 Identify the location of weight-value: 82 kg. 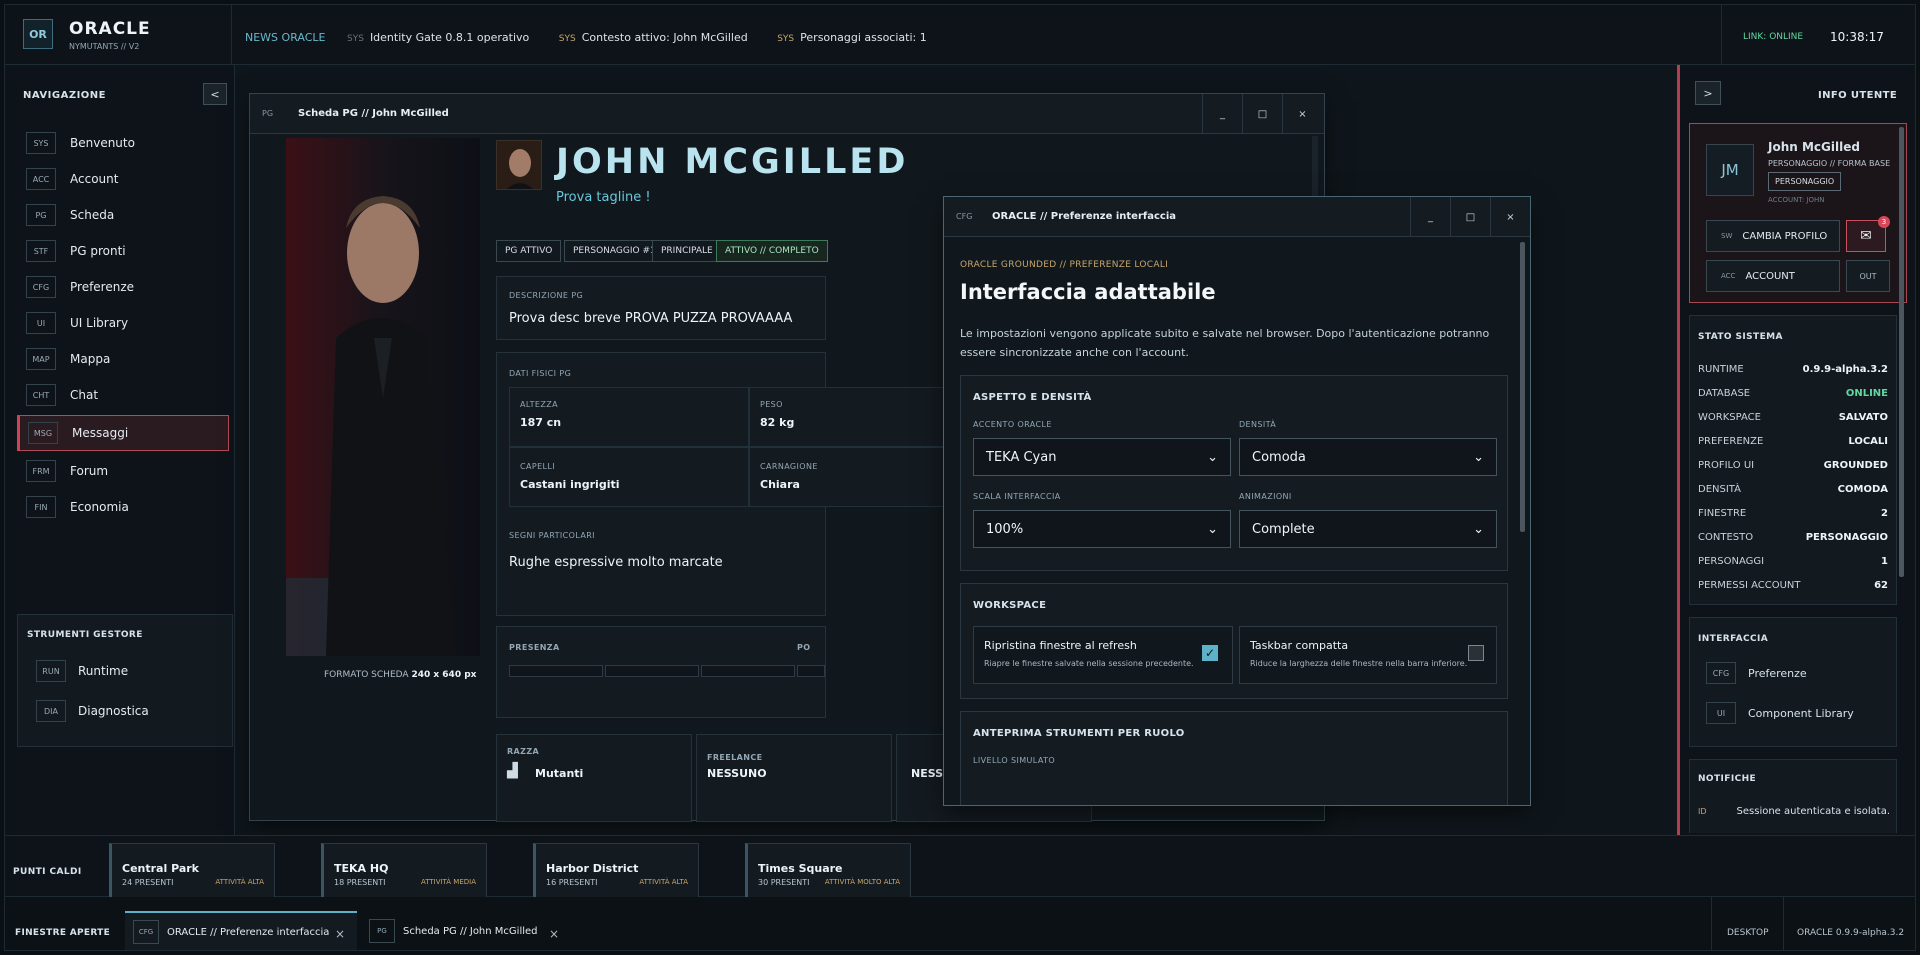
(777, 422).